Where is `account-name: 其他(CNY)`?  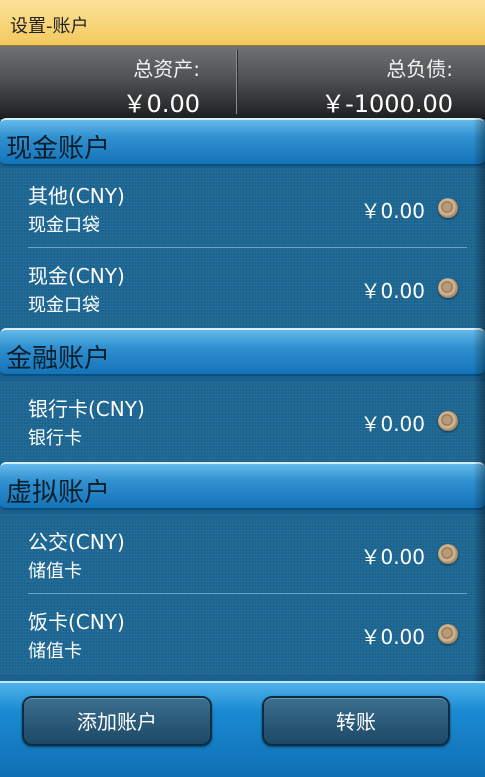
account-name: 其他(CNY) is located at coordinates (76, 196).